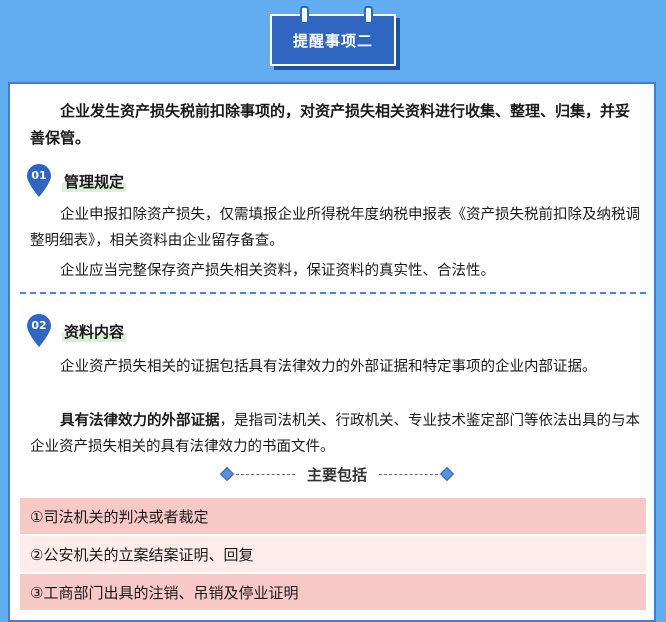 This screenshot has width=666, height=622. I want to click on section-1-title: 管理规定, so click(94, 181).